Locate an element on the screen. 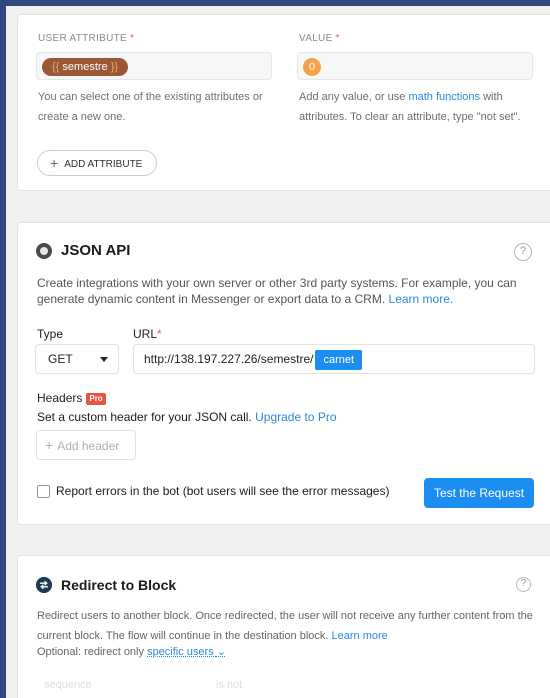 This screenshot has height=698, width=550. window-edge-left is located at coordinates (3, 349).